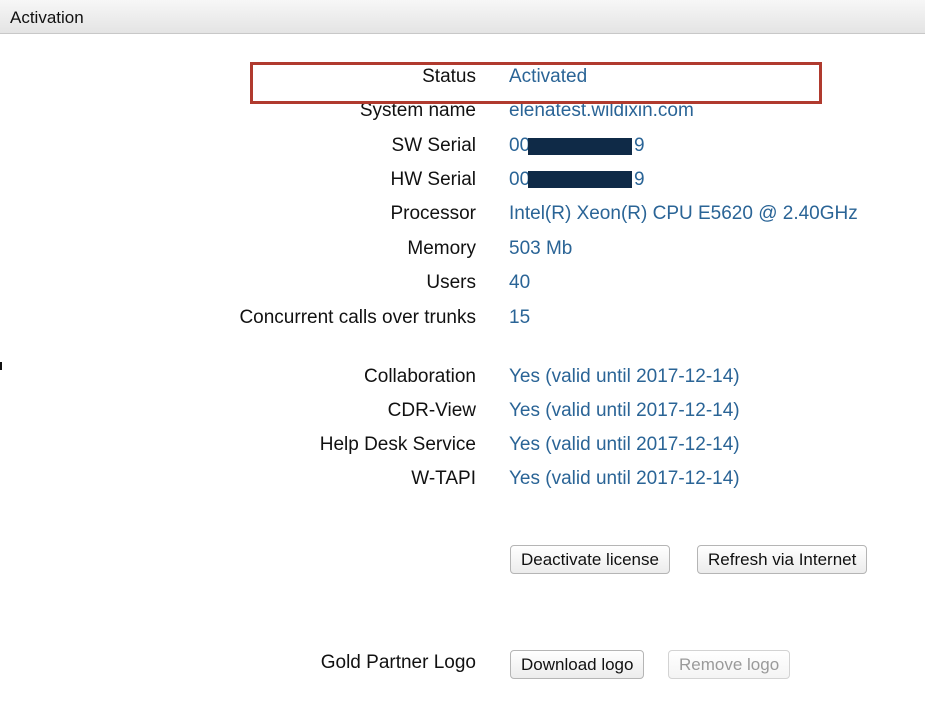  What do you see at coordinates (441, 248) in the screenshot?
I see `memory-label: Memory` at bounding box center [441, 248].